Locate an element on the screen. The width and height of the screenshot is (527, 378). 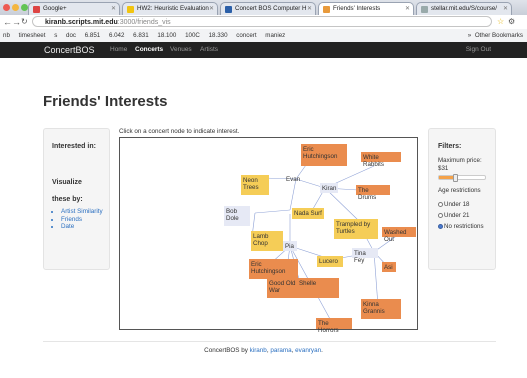
google-plus-icon is located at coordinates (36, 9).